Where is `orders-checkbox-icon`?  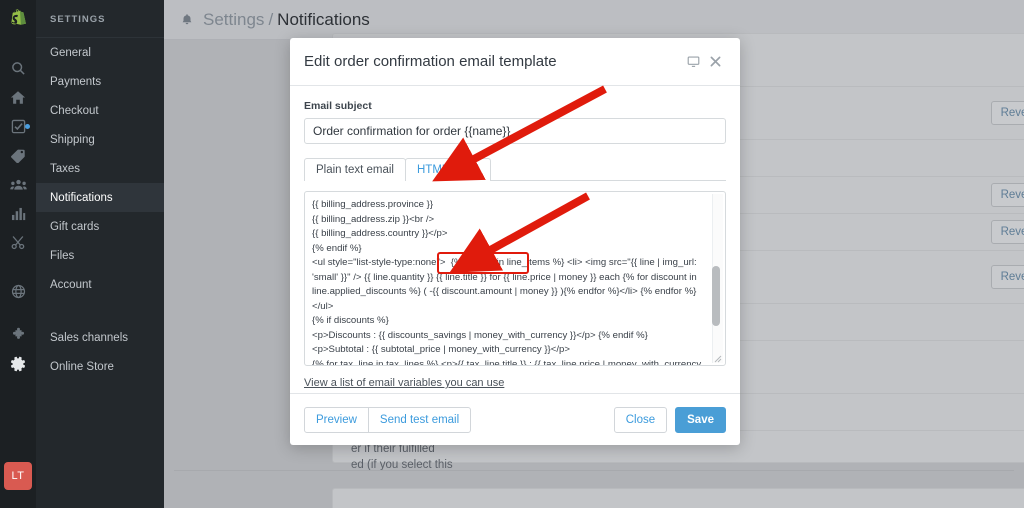 orders-checkbox-icon is located at coordinates (18, 126).